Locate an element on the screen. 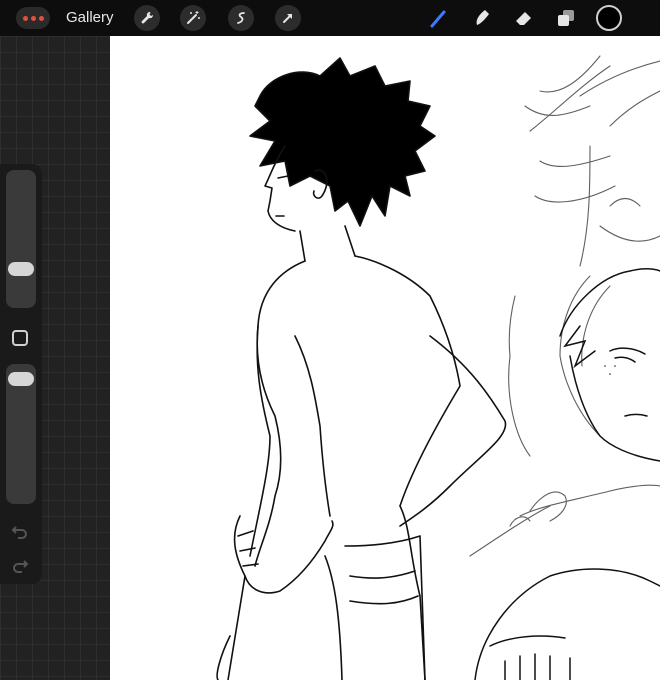  modify-button is located at coordinates (20, 338).